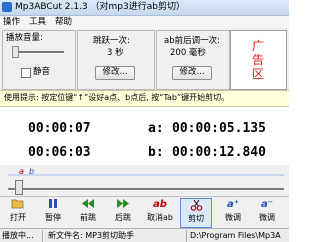 Image resolution: width=320 pixels, height=242 pixels. I want to click on b-plus-icon: a⁻, so click(267, 204).